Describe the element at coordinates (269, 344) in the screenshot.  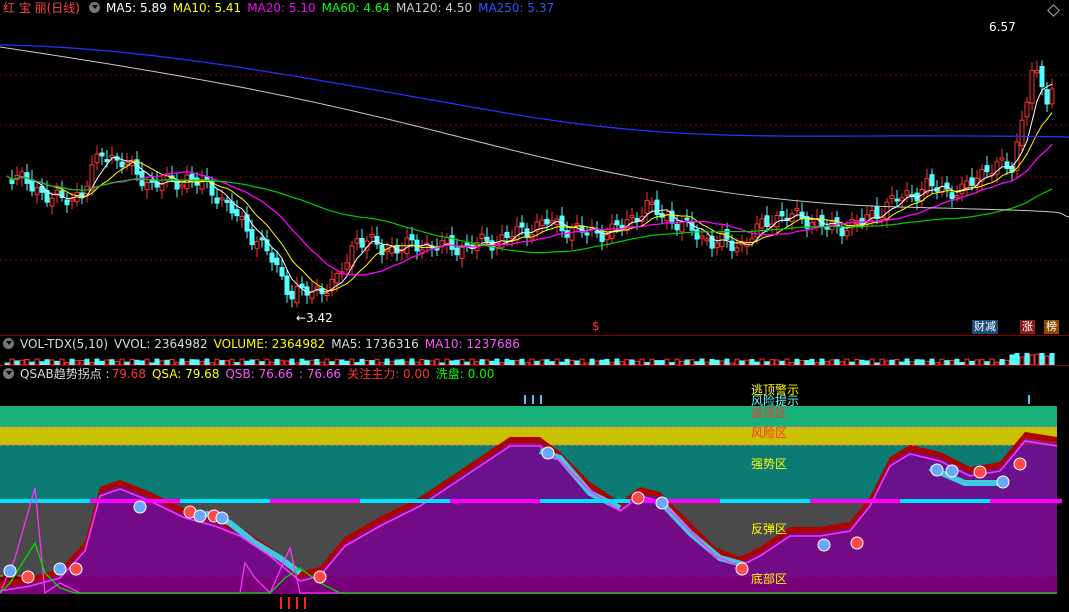
I see `volume-indicator-1: VOLUME: 2364982` at that location.